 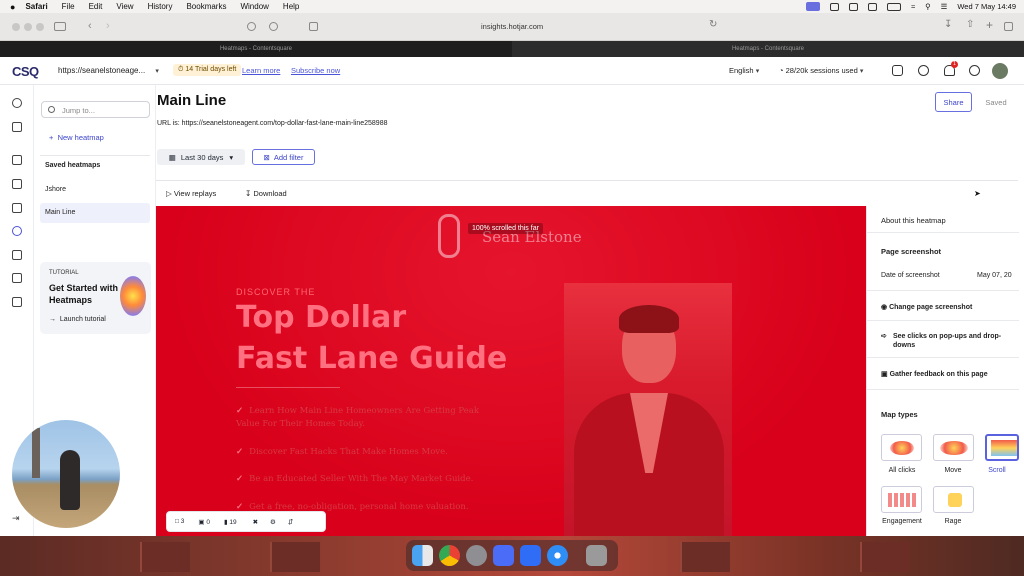 I want to click on tablet-tab: ▣ 0, so click(x=204, y=522).